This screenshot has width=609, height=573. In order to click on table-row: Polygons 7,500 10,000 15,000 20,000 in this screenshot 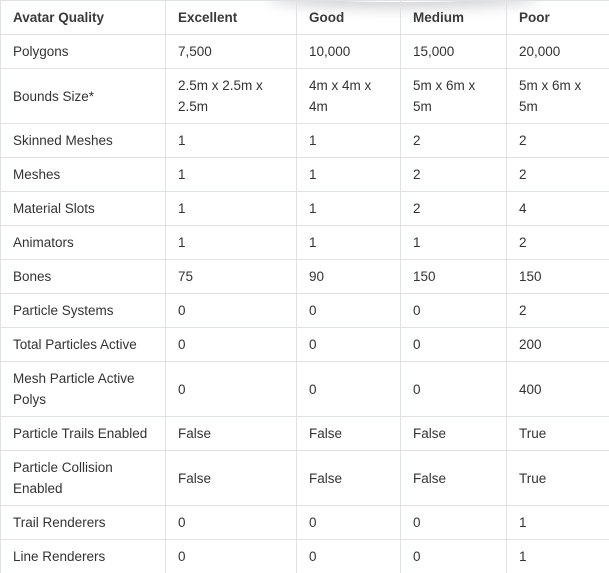, I will do `click(304, 51)`.